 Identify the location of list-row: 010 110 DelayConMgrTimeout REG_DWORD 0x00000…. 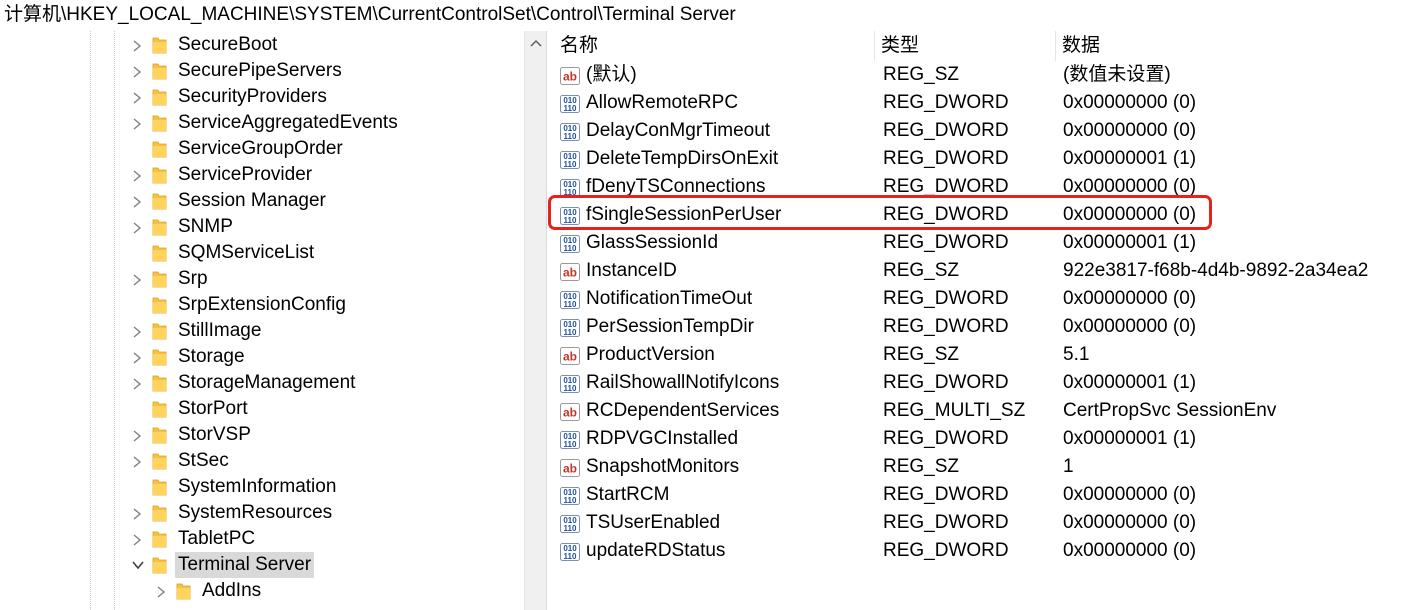
(983, 131).